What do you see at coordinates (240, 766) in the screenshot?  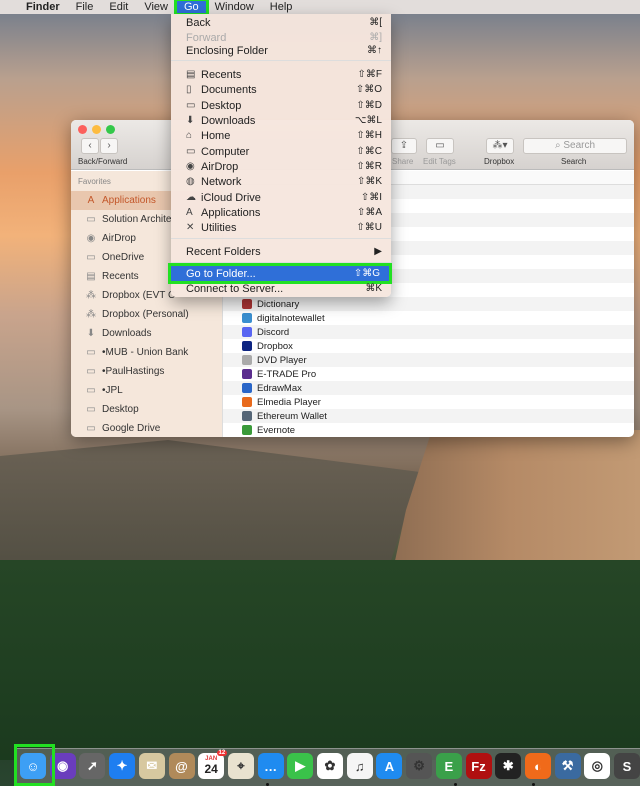 I see `dock-maps-icon: ⌖` at bounding box center [240, 766].